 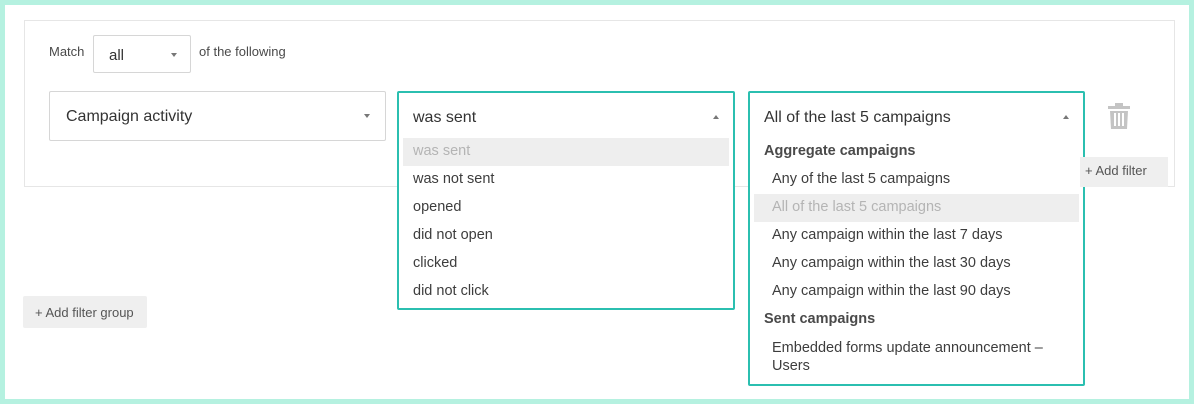 I want to click on scope-option: Any of the last 5 campaigns, so click(x=861, y=179).